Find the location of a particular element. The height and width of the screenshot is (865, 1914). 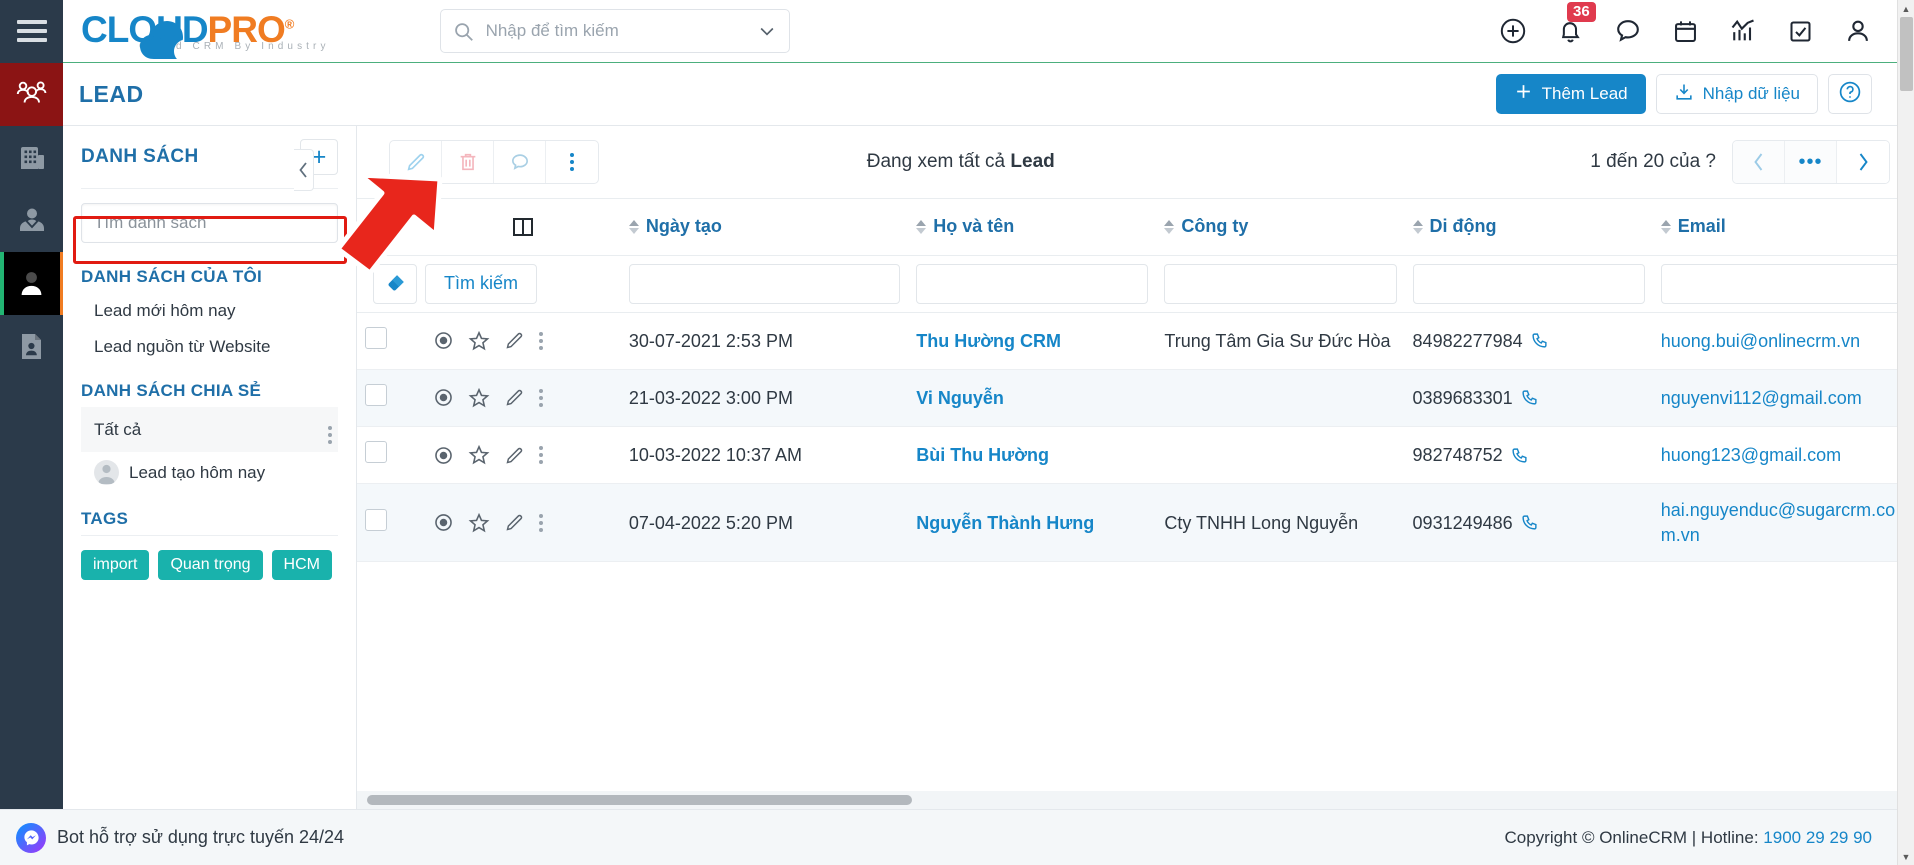

menu-toggle-button is located at coordinates (31, 31).